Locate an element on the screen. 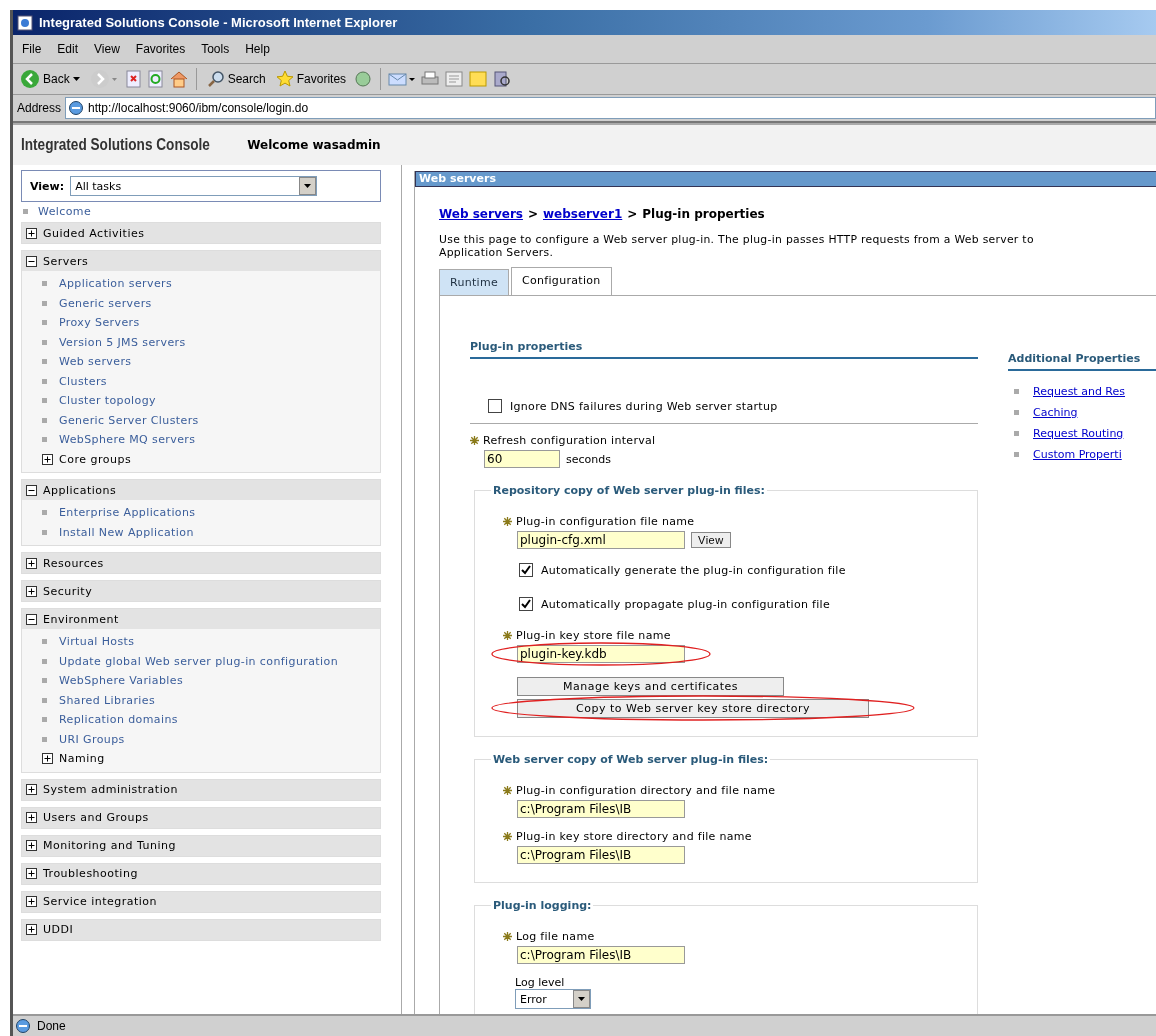 The image size is (1156, 1036). action-button: Copy to Web server key store directory is located at coordinates (693, 708).